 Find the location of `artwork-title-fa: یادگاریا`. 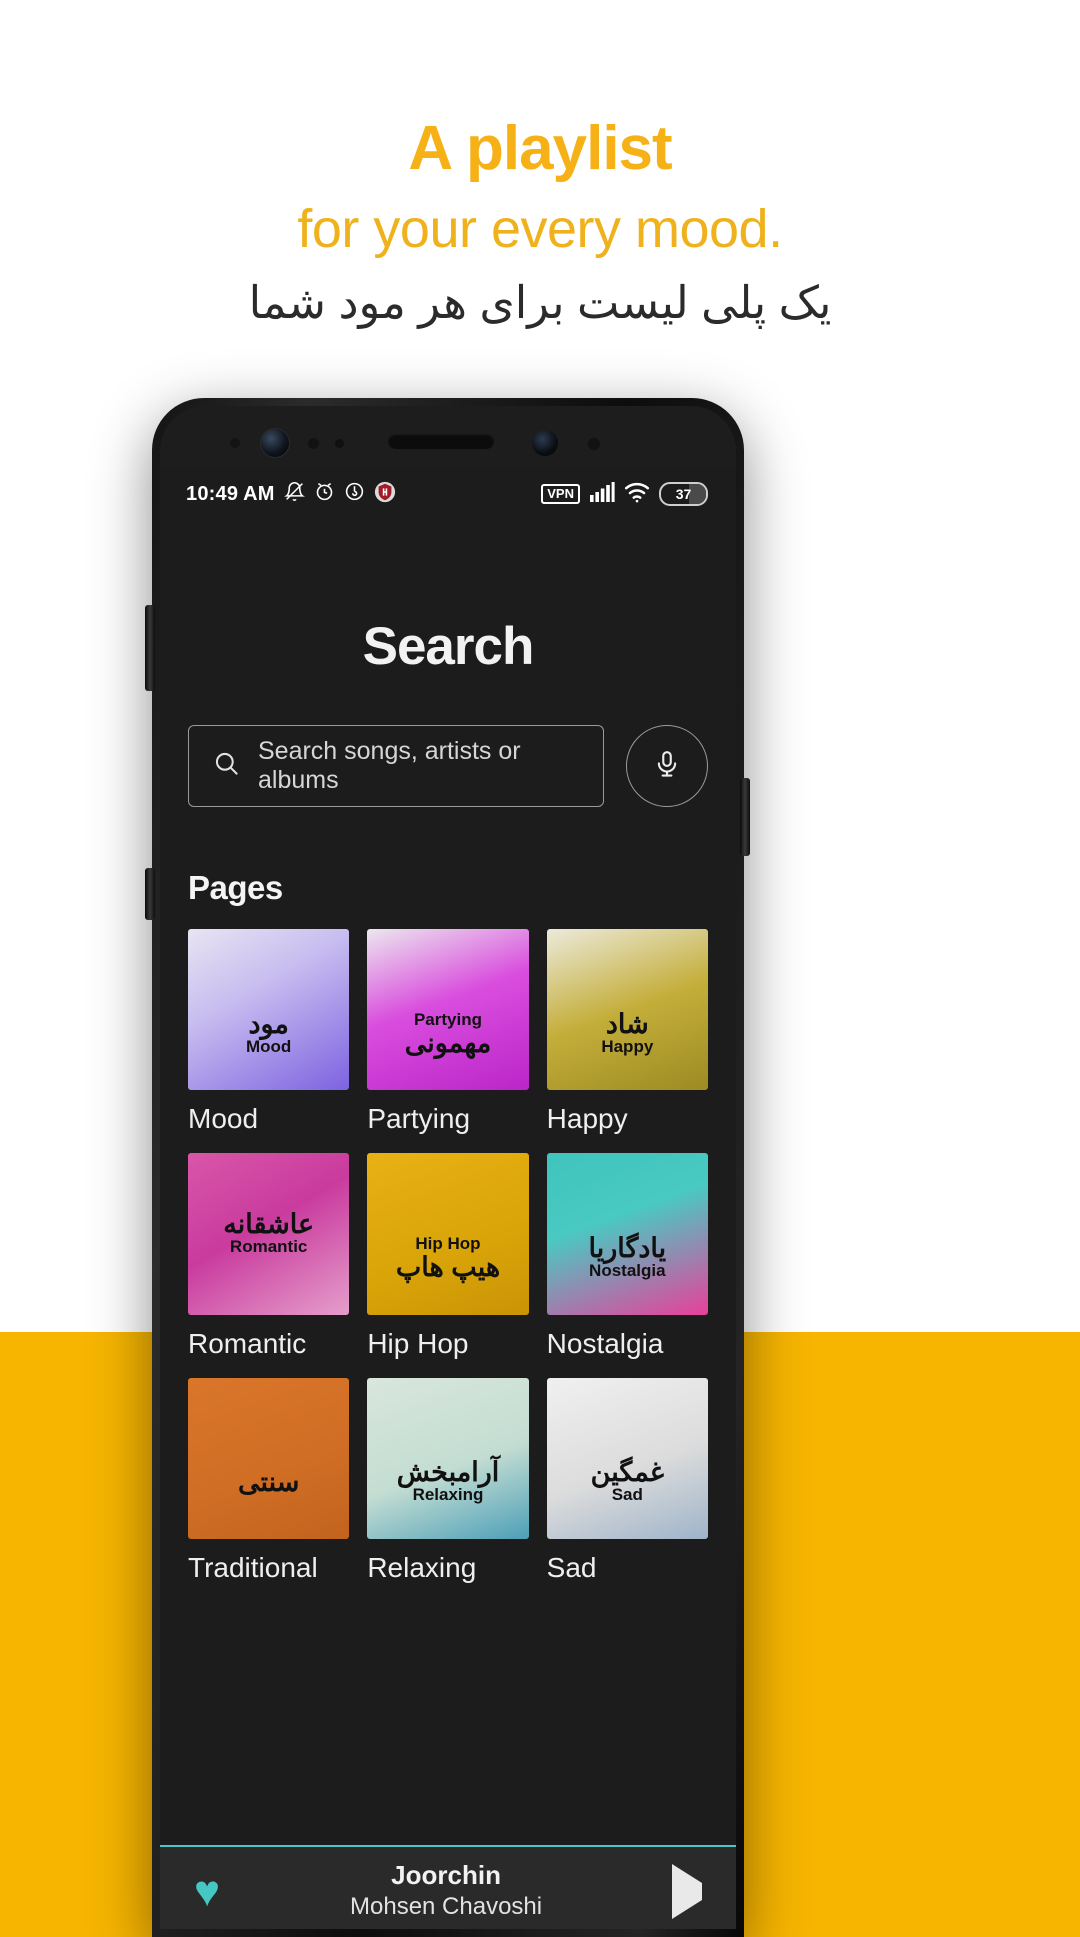

artwork-title-fa: یادگاریا is located at coordinates (627, 1248).